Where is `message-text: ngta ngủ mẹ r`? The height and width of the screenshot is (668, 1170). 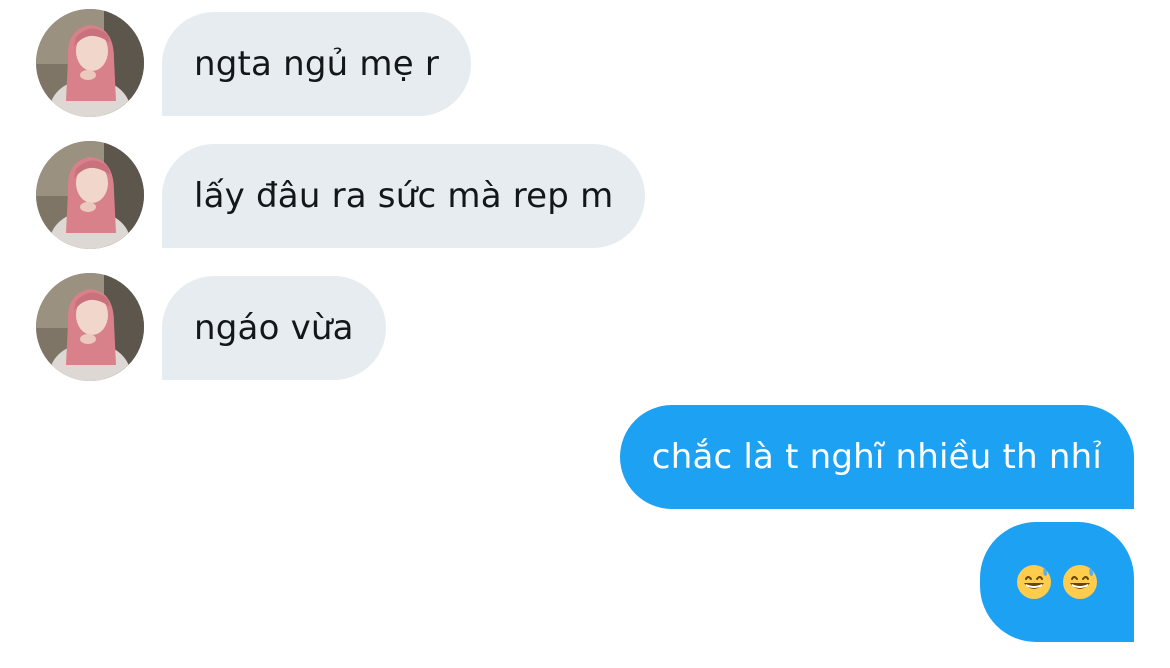
message-text: ngta ngủ mẹ r is located at coordinates (317, 64).